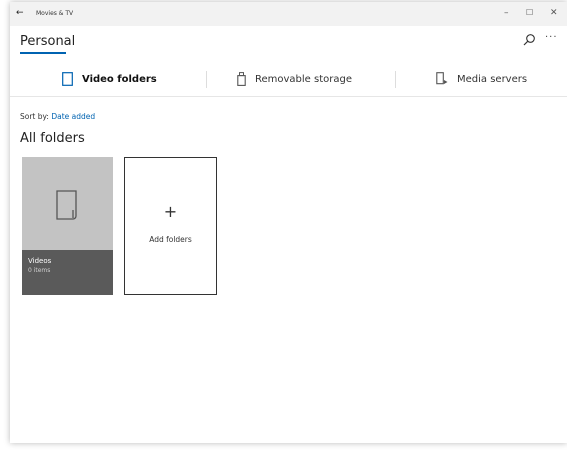  What do you see at coordinates (40, 261) in the screenshot?
I see `folder-name: Videos` at bounding box center [40, 261].